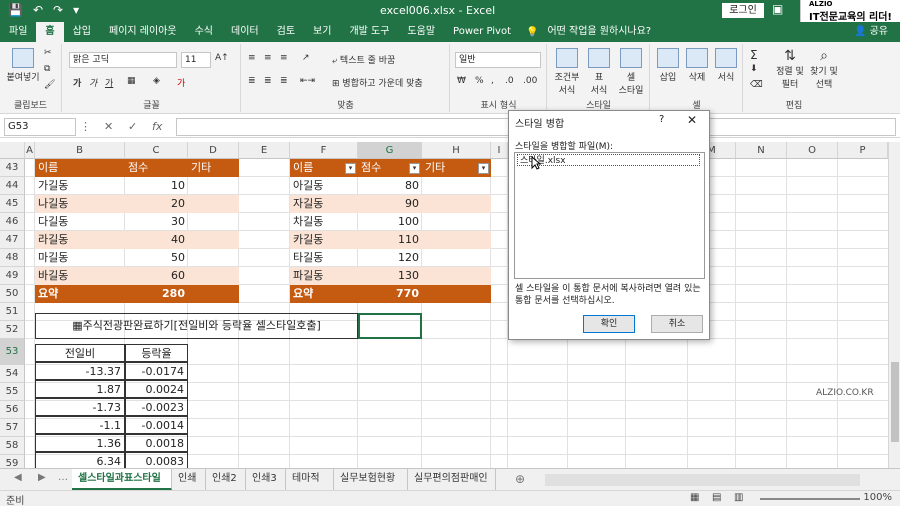  I want to click on ok-button: 확인, so click(609, 324).